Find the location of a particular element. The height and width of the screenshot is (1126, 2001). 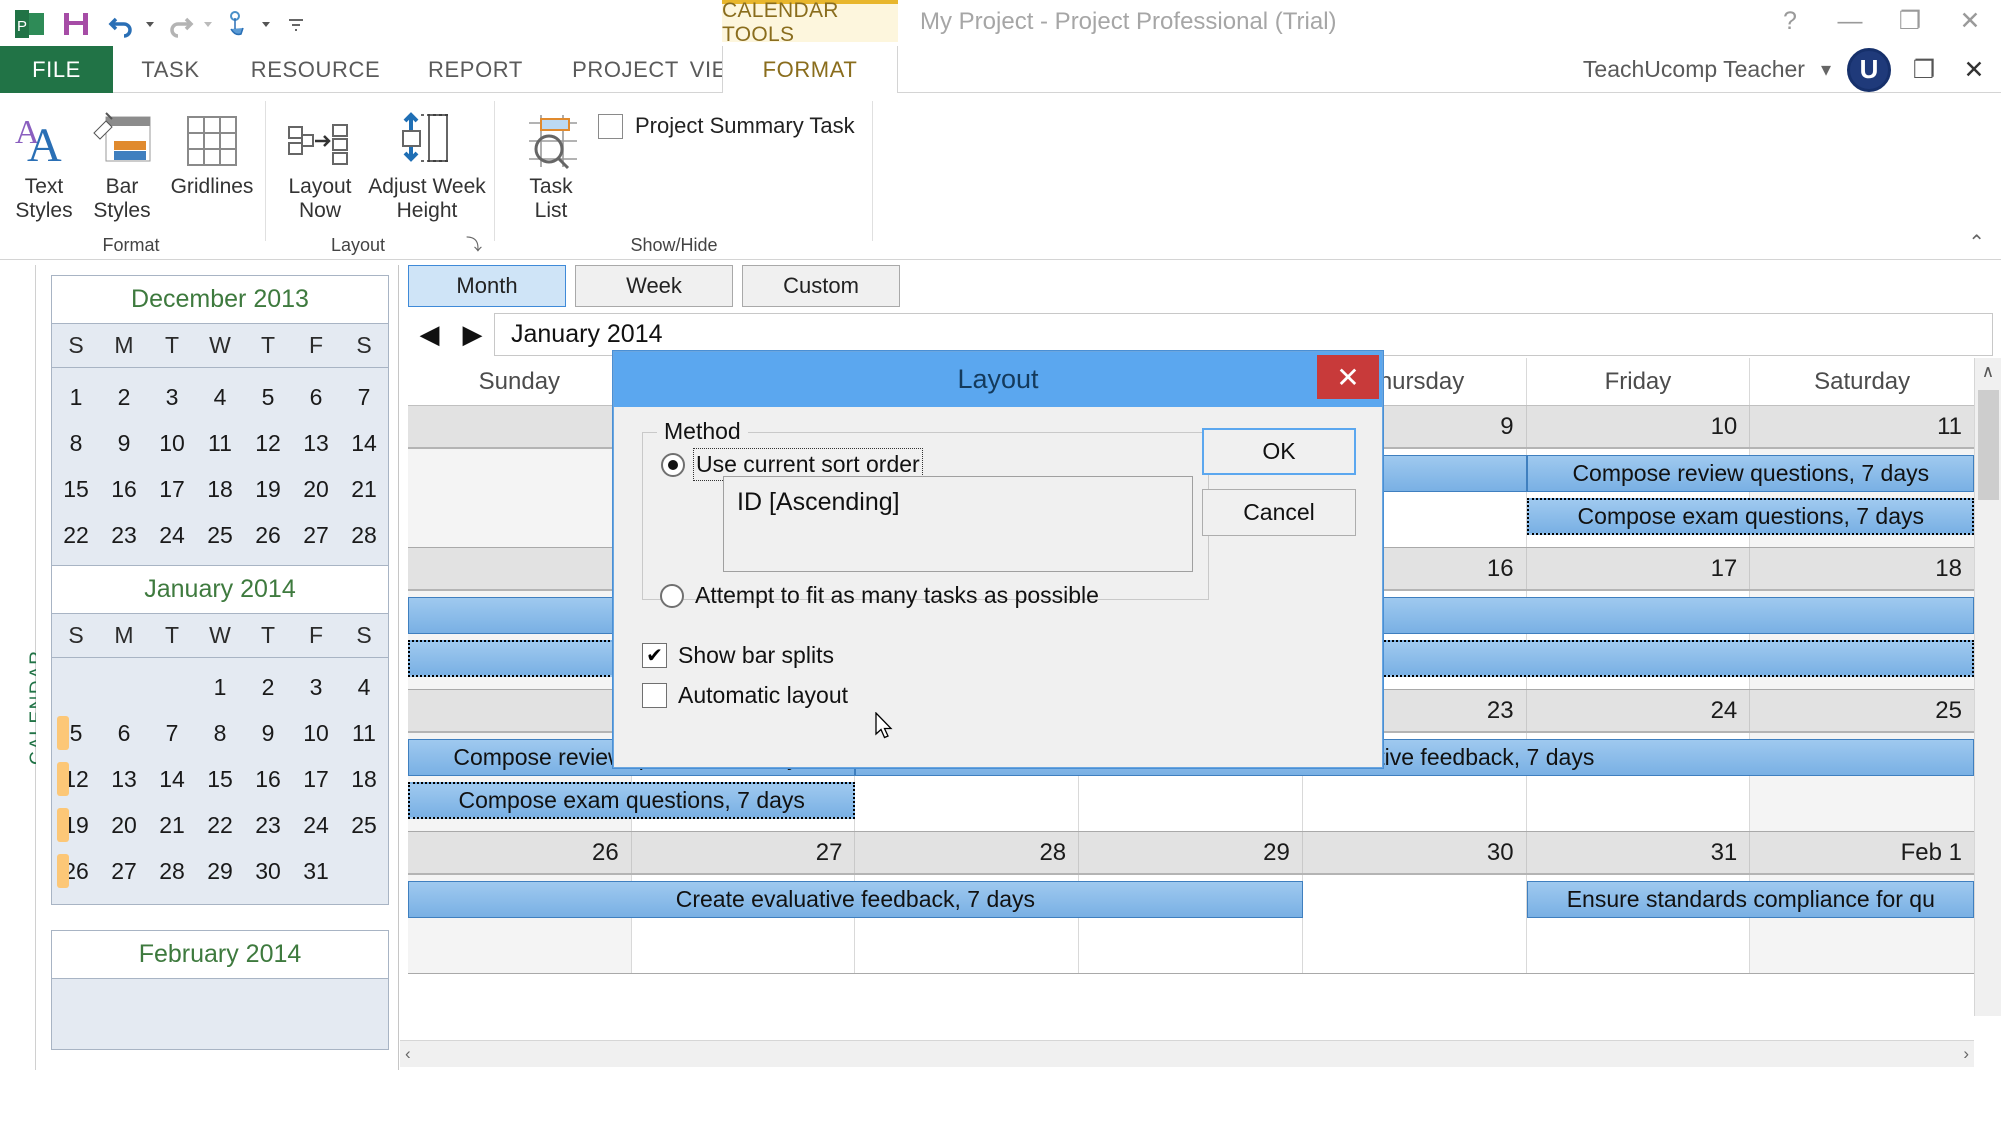

automatic-layout-checkbox: Automatic layout is located at coordinates (745, 695).